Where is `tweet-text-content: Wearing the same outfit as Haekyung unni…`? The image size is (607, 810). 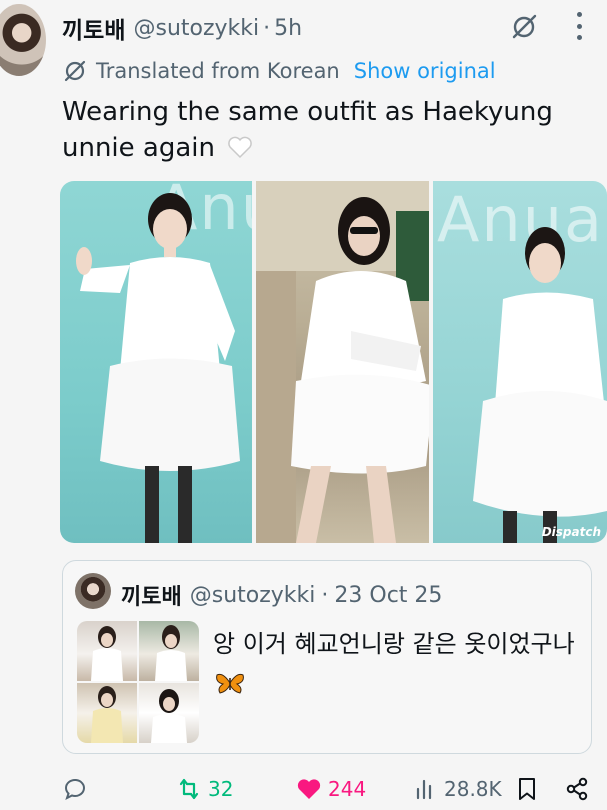
tweet-text-content: Wearing the same outfit as Haekyung unni… is located at coordinates (307, 130).